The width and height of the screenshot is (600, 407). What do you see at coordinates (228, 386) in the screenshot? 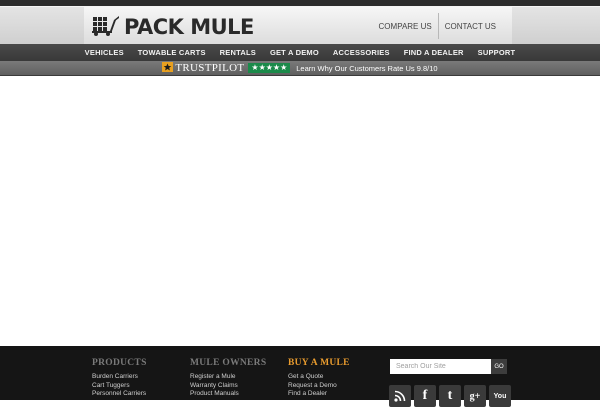
I see `footer-link-warranty-claims: Warranty Claims` at bounding box center [228, 386].